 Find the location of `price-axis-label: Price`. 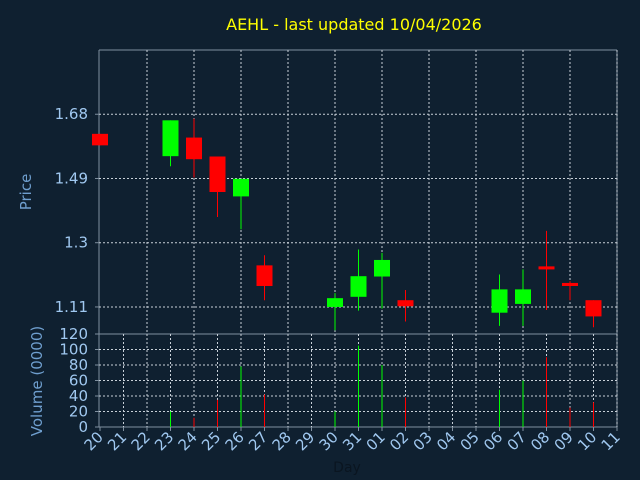

price-axis-label: Price is located at coordinates (26, 192).